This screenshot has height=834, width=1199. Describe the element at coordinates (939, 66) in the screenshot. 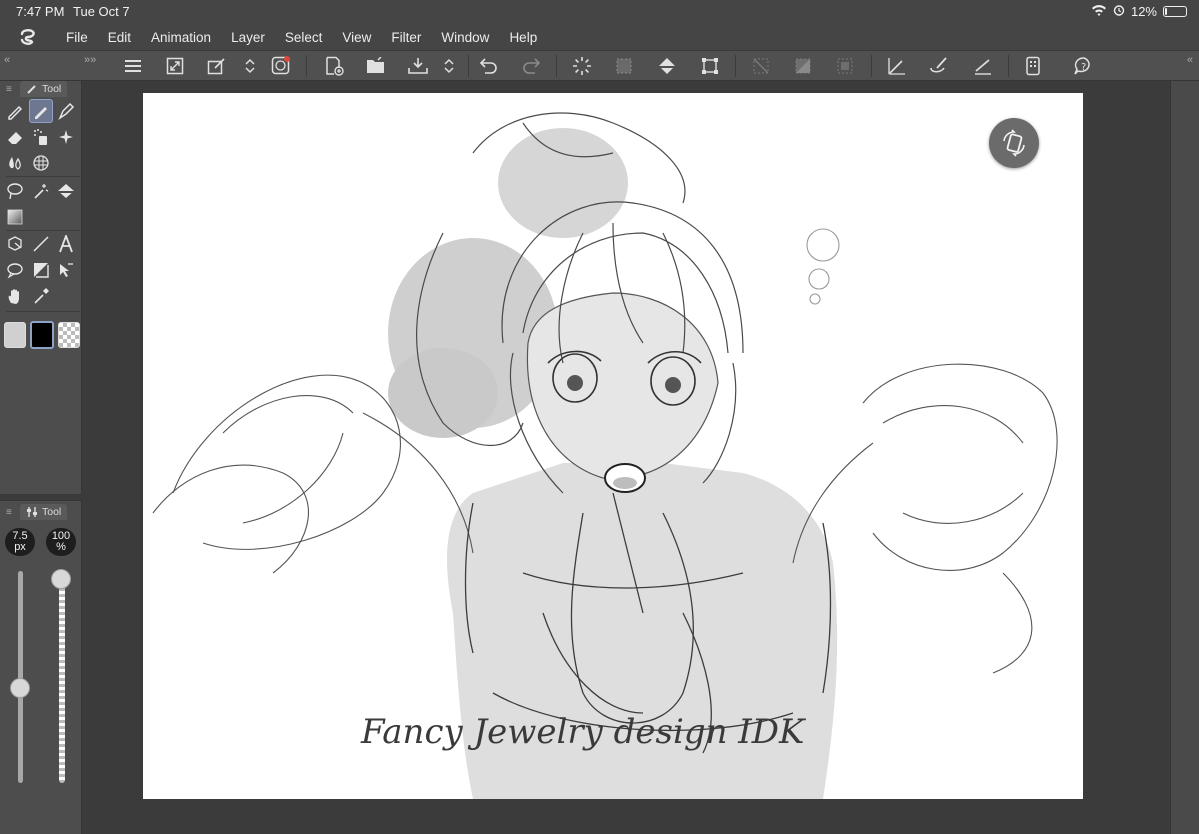

I see `brush-smoothing-icon` at that location.